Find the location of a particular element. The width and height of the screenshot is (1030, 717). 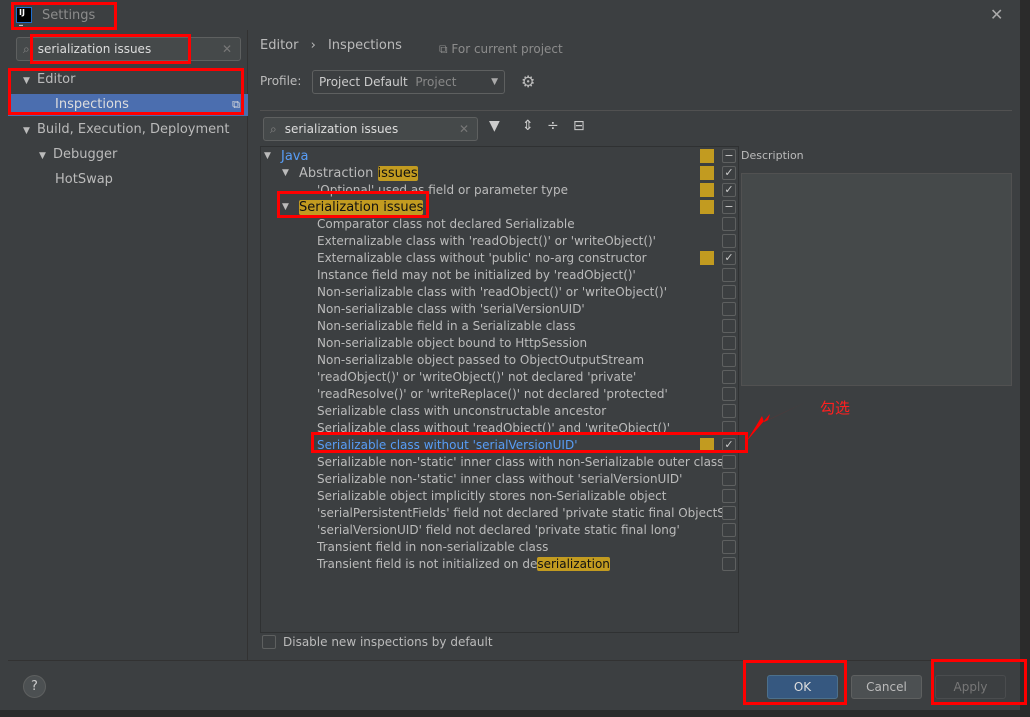

inspection-label: Java is located at coordinates (295, 156).